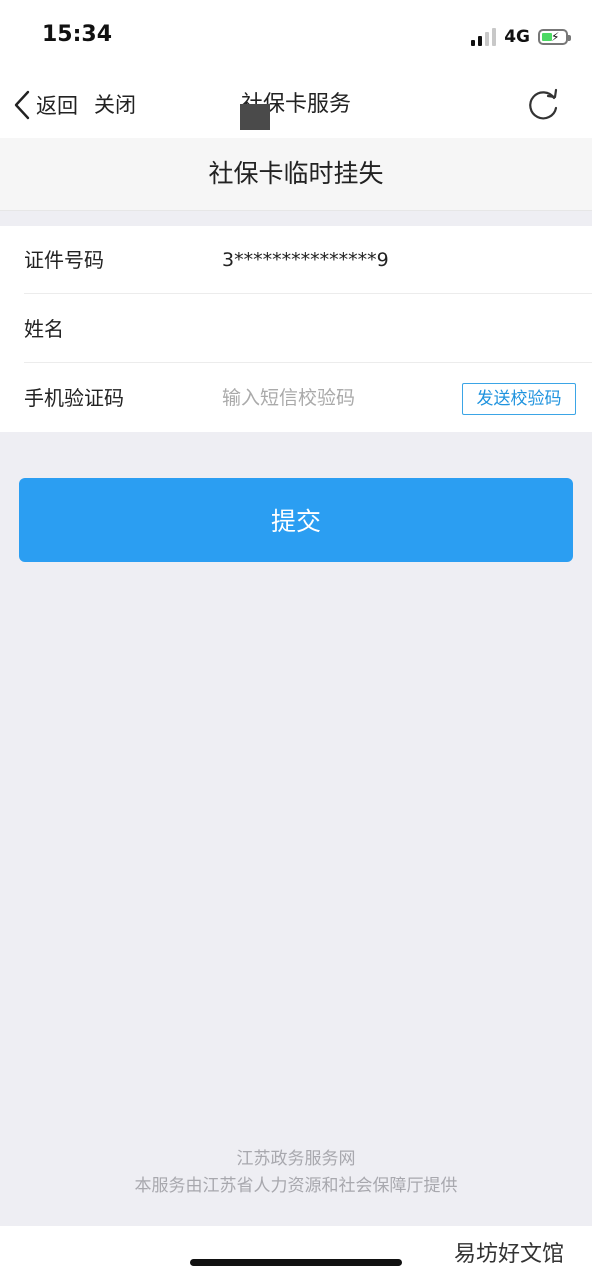 The height and width of the screenshot is (1280, 592). I want to click on sms-code-row: 手机验证码 发送校验码, so click(296, 398).